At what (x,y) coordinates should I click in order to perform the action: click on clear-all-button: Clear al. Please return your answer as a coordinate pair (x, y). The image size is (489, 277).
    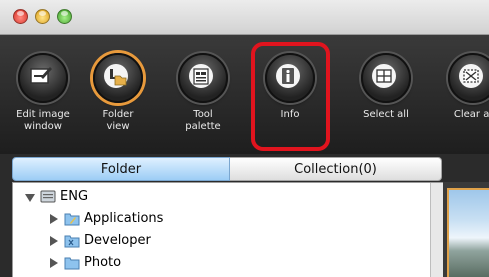
    Looking at the image, I should click on (463, 83).